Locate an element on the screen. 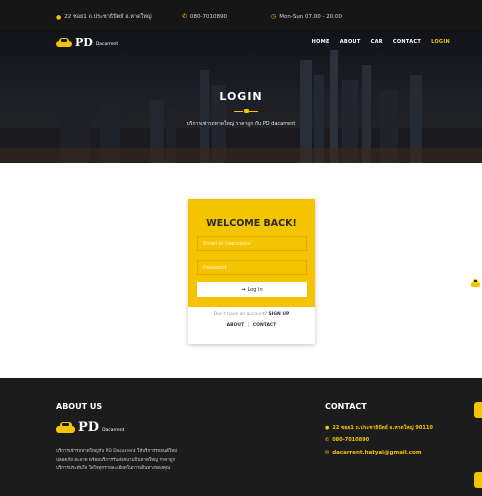 This screenshot has width=482, height=496. no-account-text: Don't have an account? is located at coordinates (240, 314).